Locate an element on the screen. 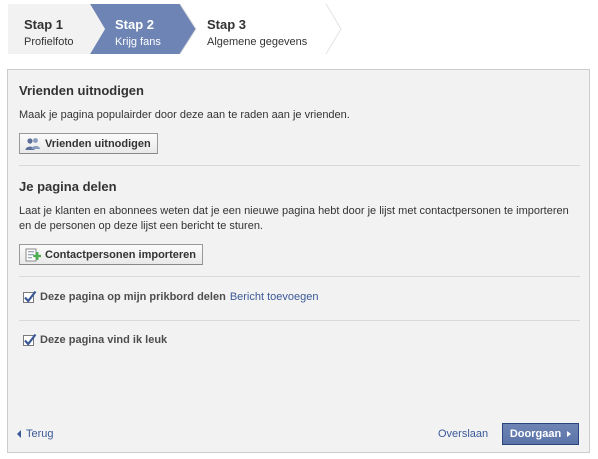 The image size is (598, 459). step-2-title: Stap 2 is located at coordinates (135, 24).